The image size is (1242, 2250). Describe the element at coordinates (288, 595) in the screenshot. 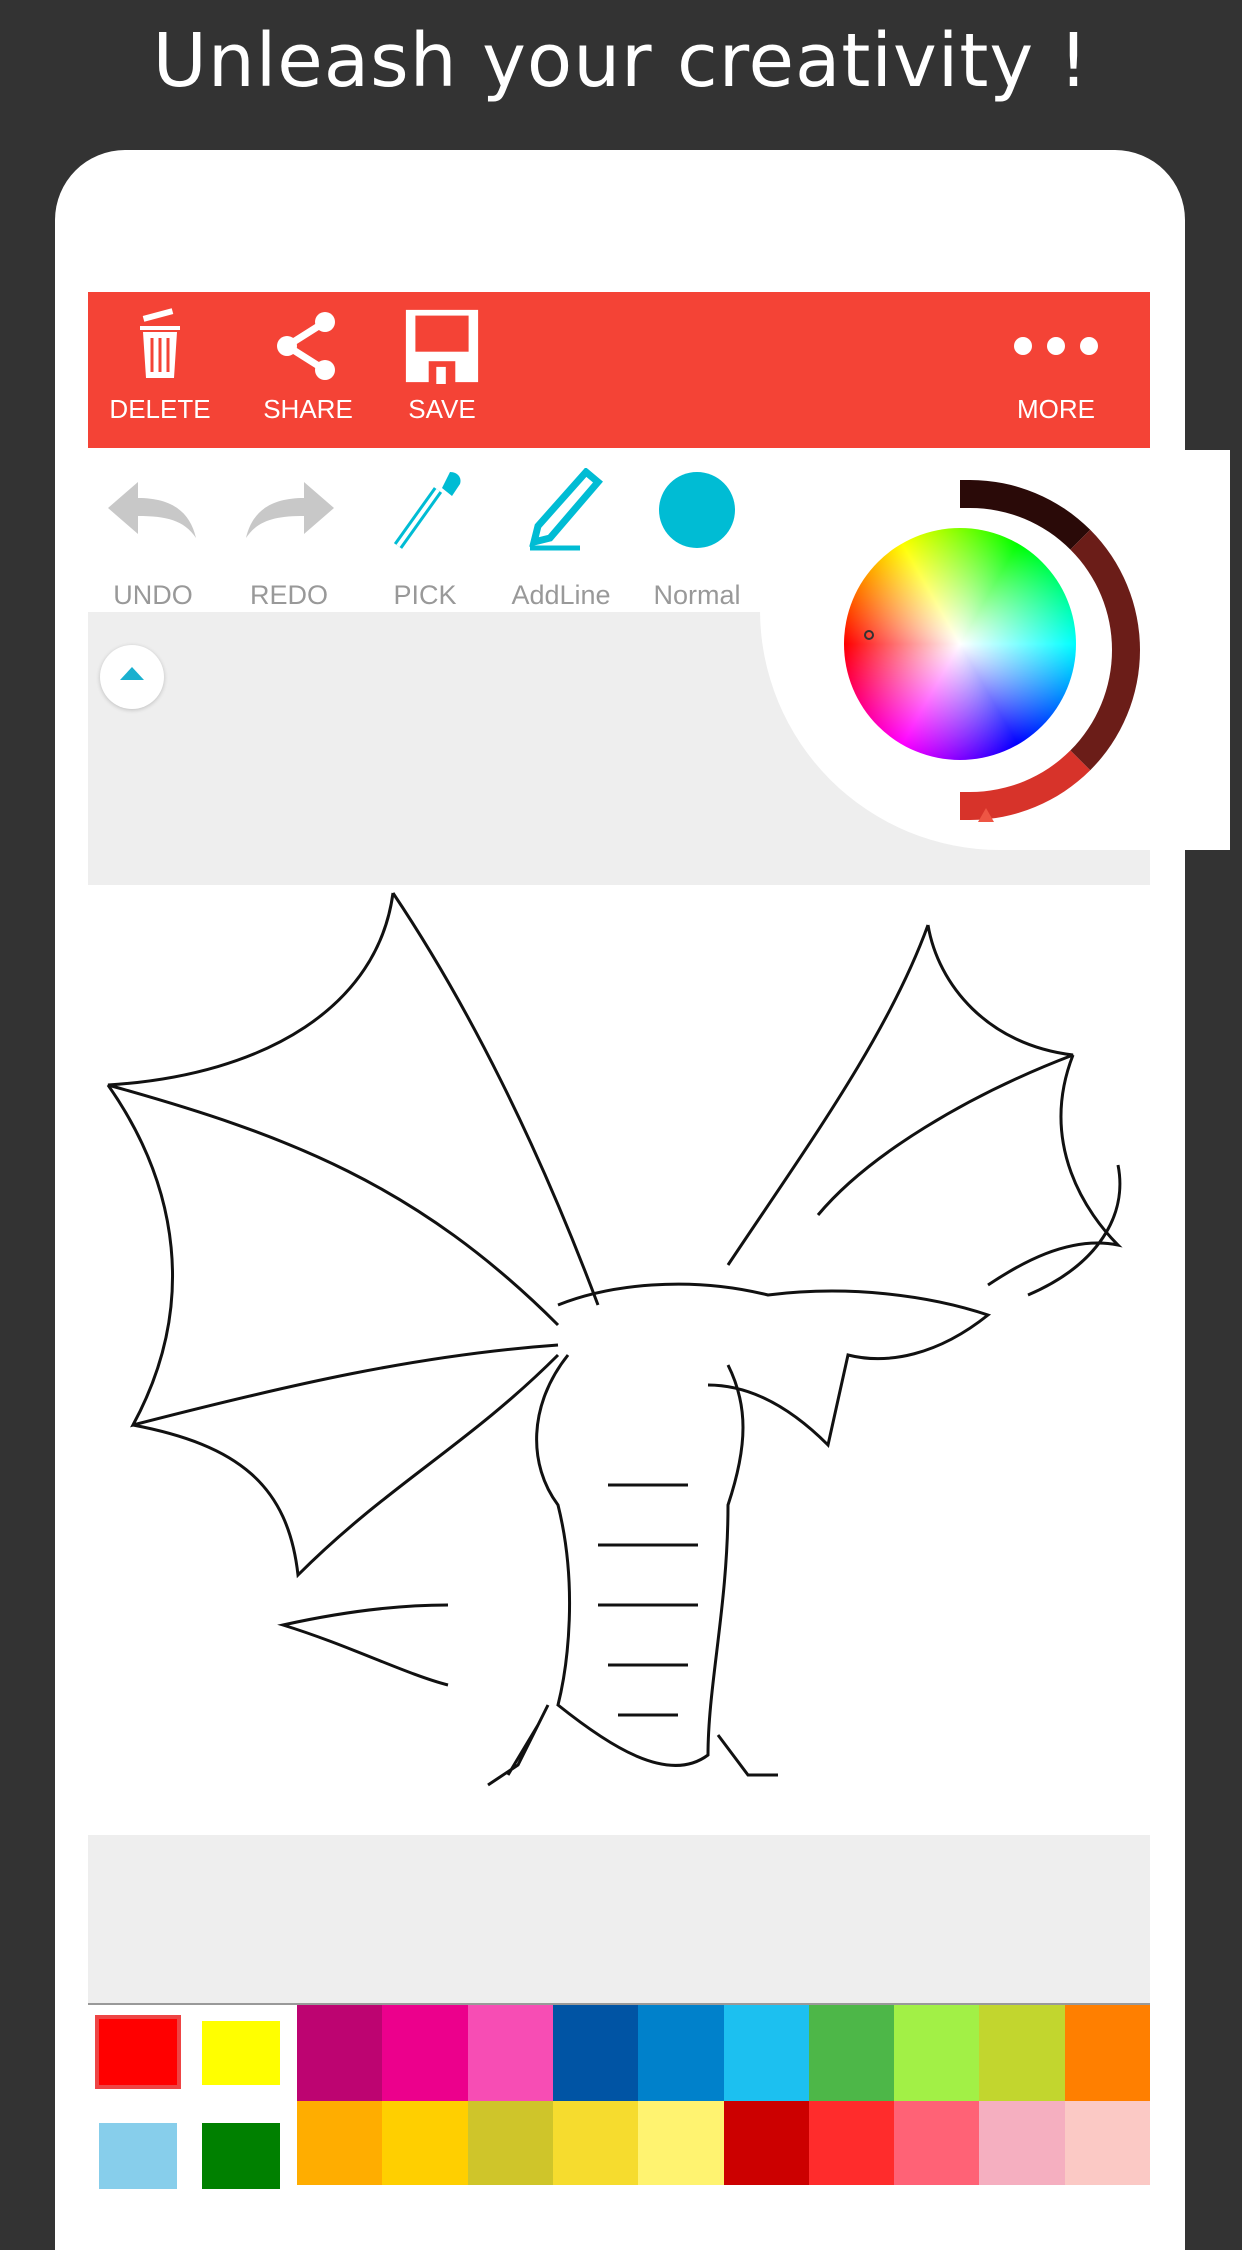

I see `redo-label: REDO` at that location.